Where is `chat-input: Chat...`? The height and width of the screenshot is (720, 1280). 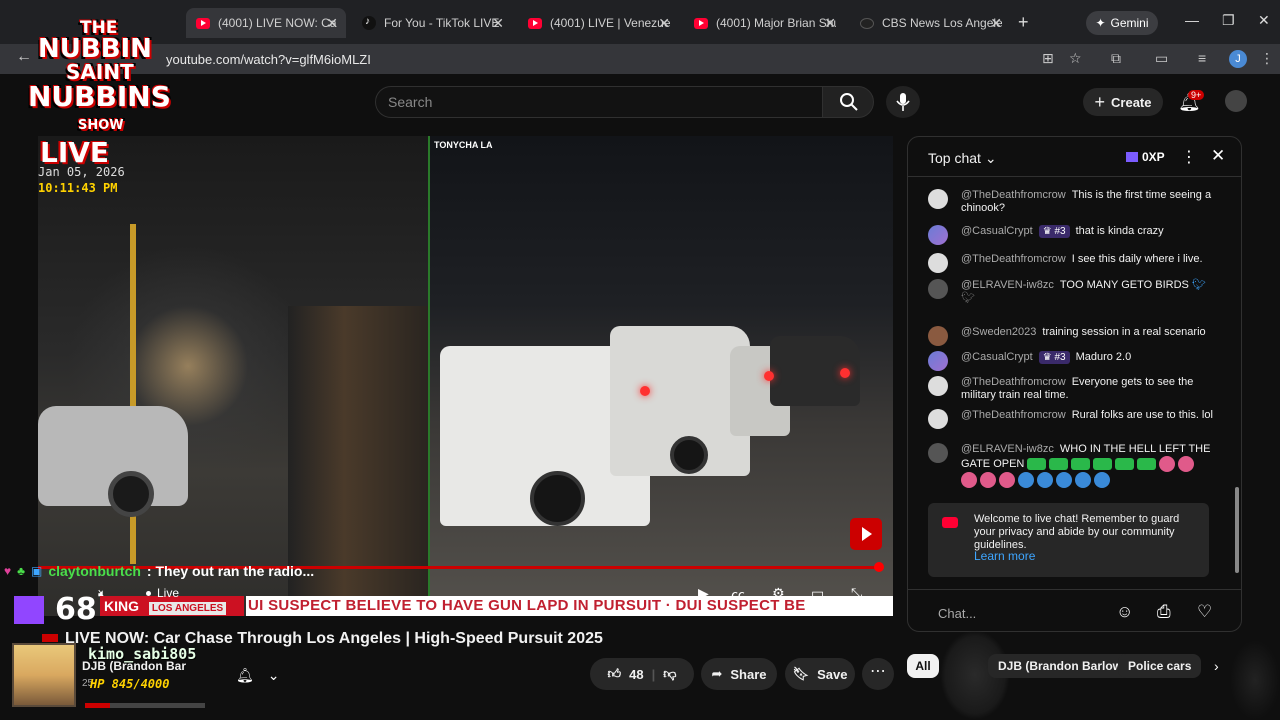 chat-input: Chat... is located at coordinates (957, 613).